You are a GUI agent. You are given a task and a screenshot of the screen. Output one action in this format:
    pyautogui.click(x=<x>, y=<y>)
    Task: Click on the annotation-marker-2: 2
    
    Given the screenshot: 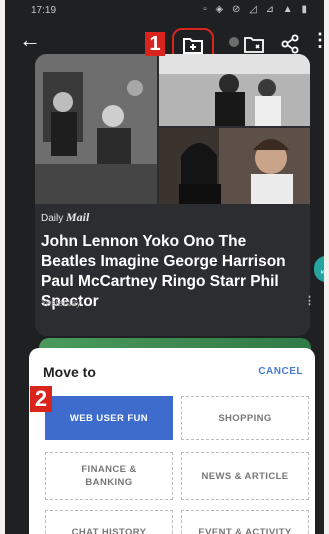 What is the action you would take?
    pyautogui.click(x=41, y=399)
    